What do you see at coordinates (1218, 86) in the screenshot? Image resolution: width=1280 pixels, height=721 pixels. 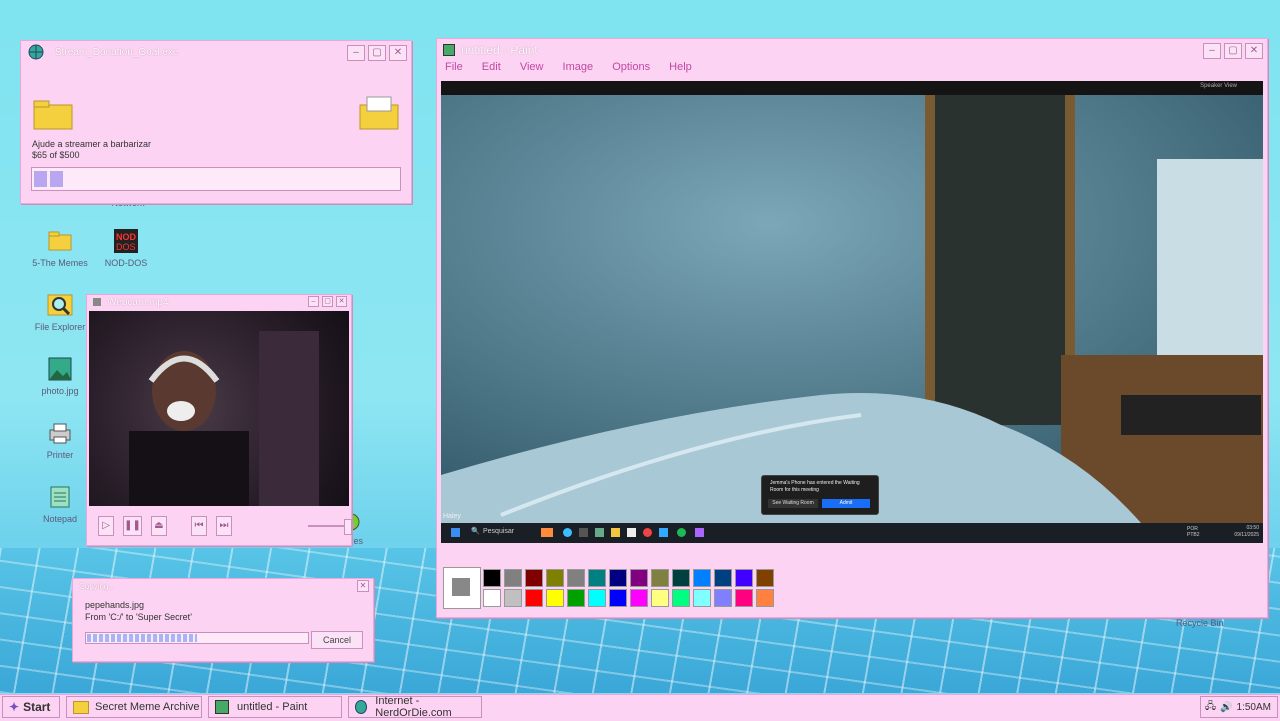 I see `speaker-view-label: Speaker View` at bounding box center [1218, 86].